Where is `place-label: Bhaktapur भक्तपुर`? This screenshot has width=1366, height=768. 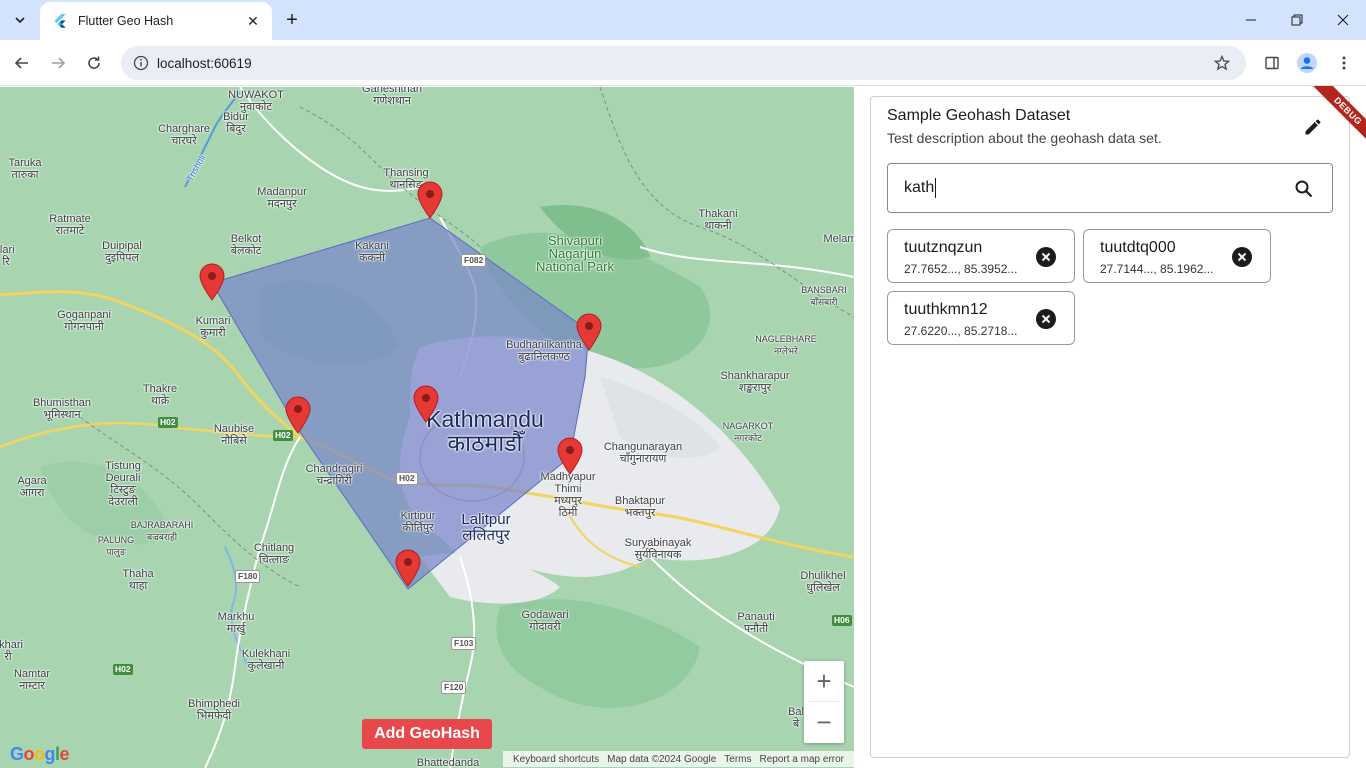
place-label: Bhaktapur भक्तपुर is located at coordinates (640, 507).